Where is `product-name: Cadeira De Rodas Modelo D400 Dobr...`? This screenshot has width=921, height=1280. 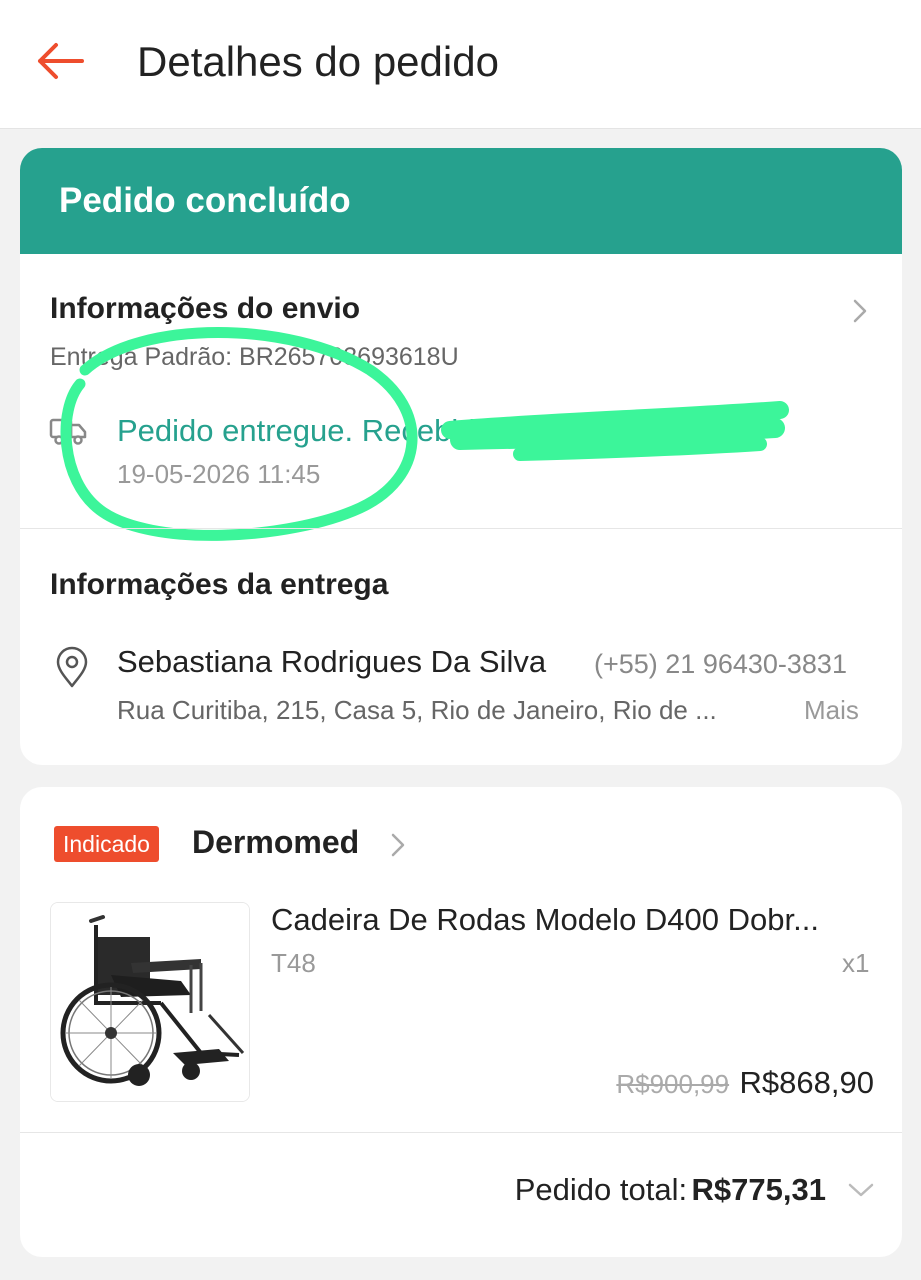 product-name: Cadeira De Rodas Modelo D400 Dobr... is located at coordinates (576, 920).